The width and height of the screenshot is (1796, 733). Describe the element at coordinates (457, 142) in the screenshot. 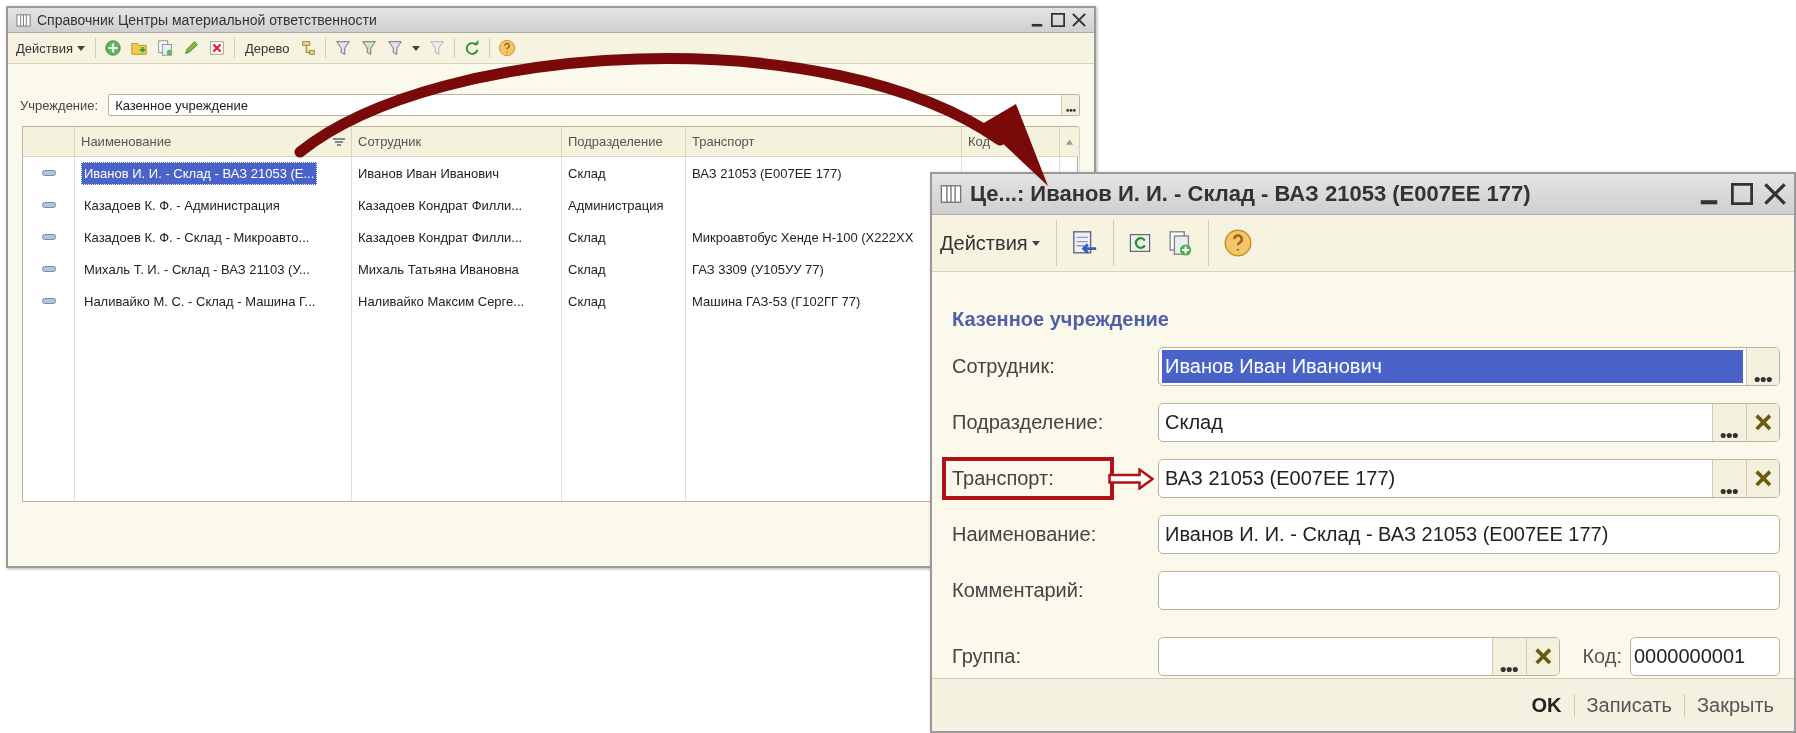

I see `column-header: Сотрудник` at that location.